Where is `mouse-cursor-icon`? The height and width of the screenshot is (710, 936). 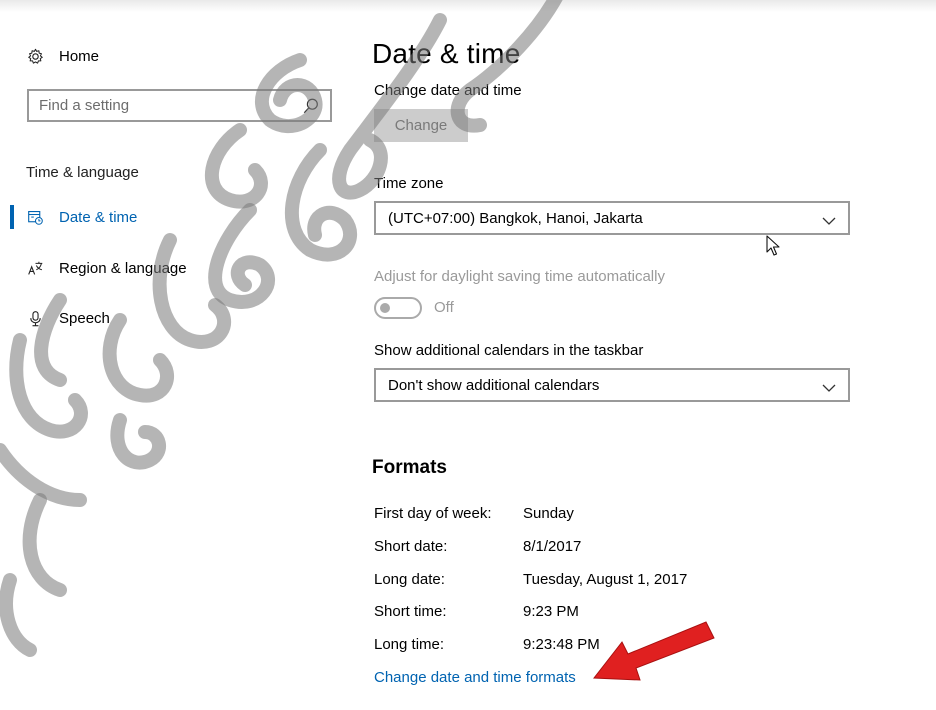
mouse-cursor-icon is located at coordinates (773, 245).